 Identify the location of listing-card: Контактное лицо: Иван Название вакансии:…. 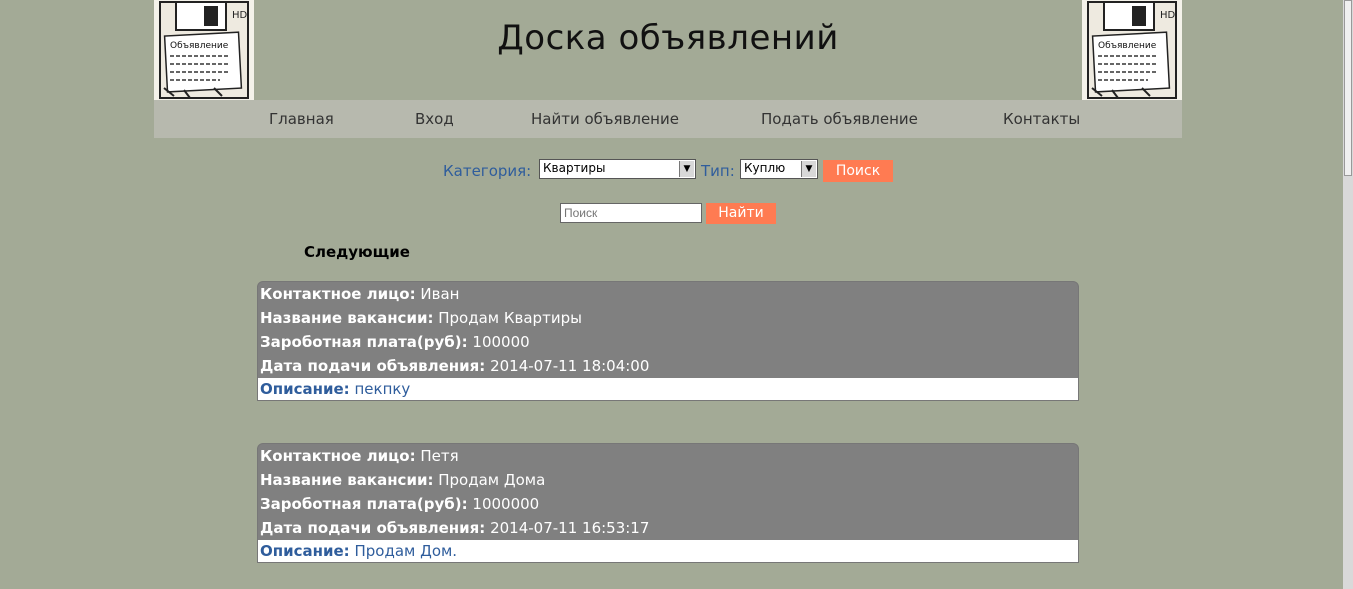
(668, 341).